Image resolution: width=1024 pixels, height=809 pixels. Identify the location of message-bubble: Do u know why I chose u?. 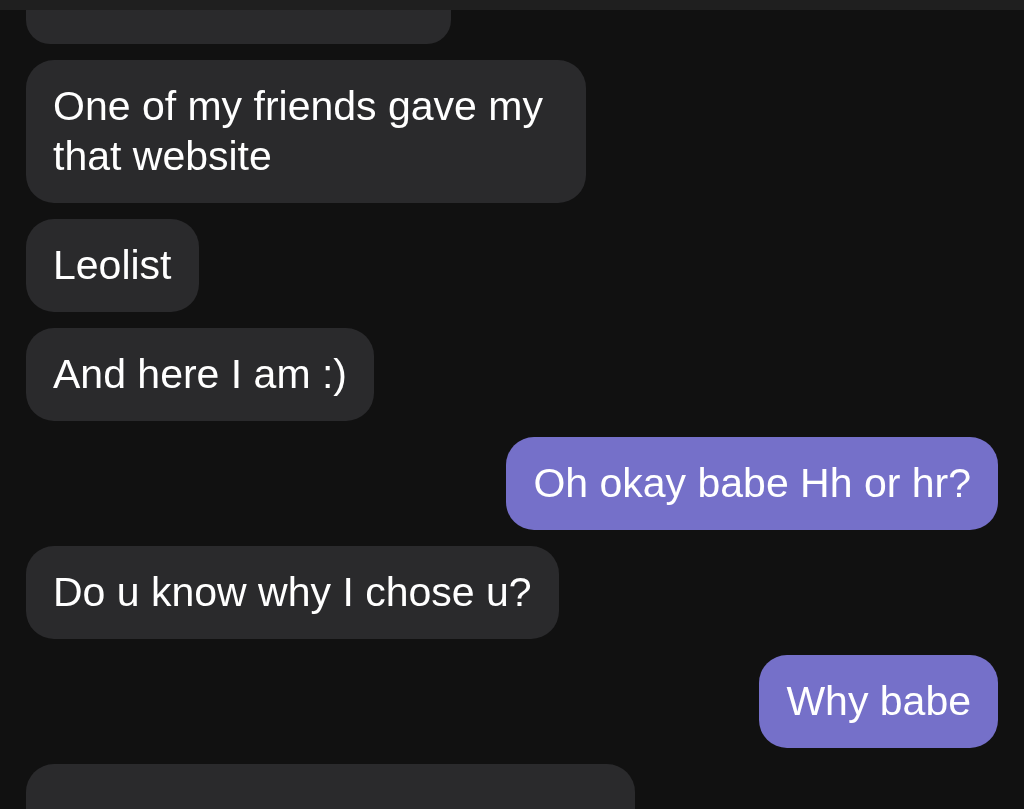
(292, 592).